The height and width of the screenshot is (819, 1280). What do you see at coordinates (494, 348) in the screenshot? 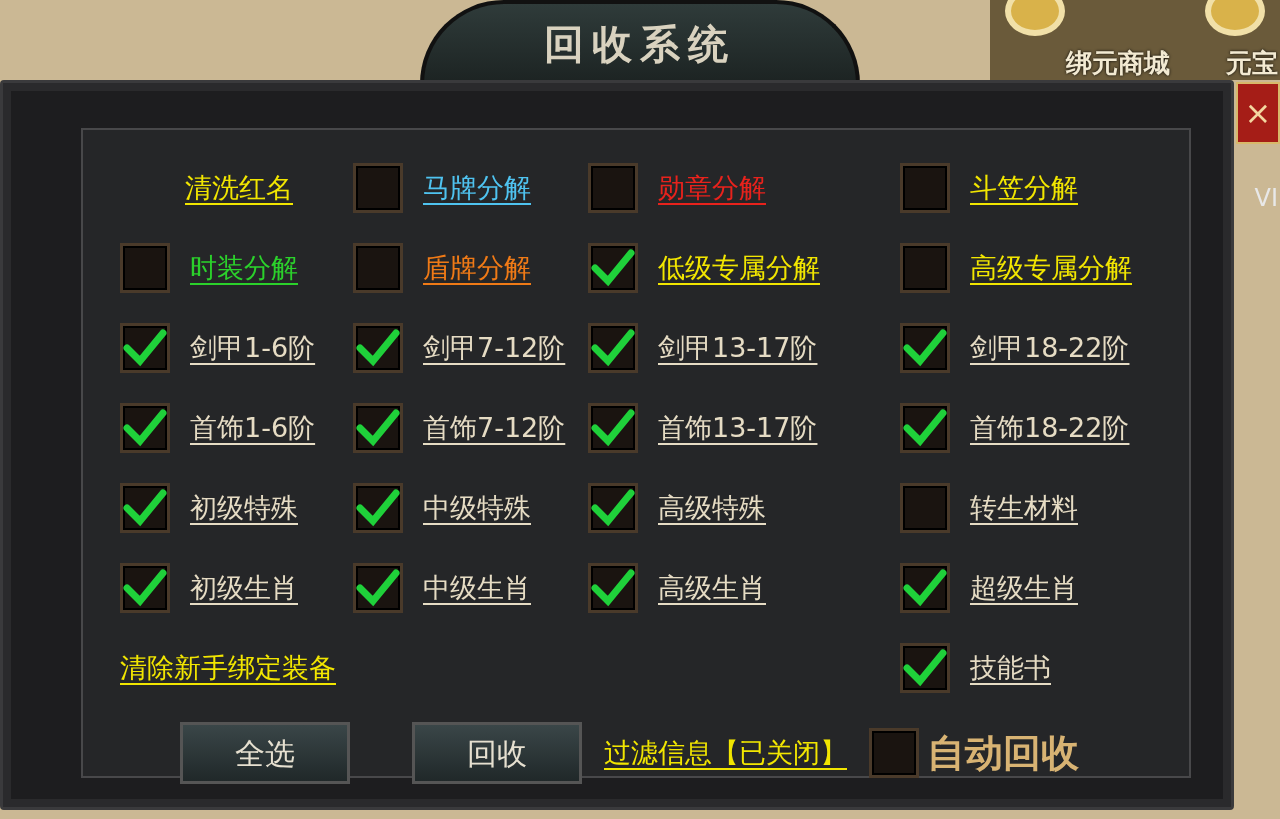
I see `option-label: 剑甲7-12阶` at bounding box center [494, 348].